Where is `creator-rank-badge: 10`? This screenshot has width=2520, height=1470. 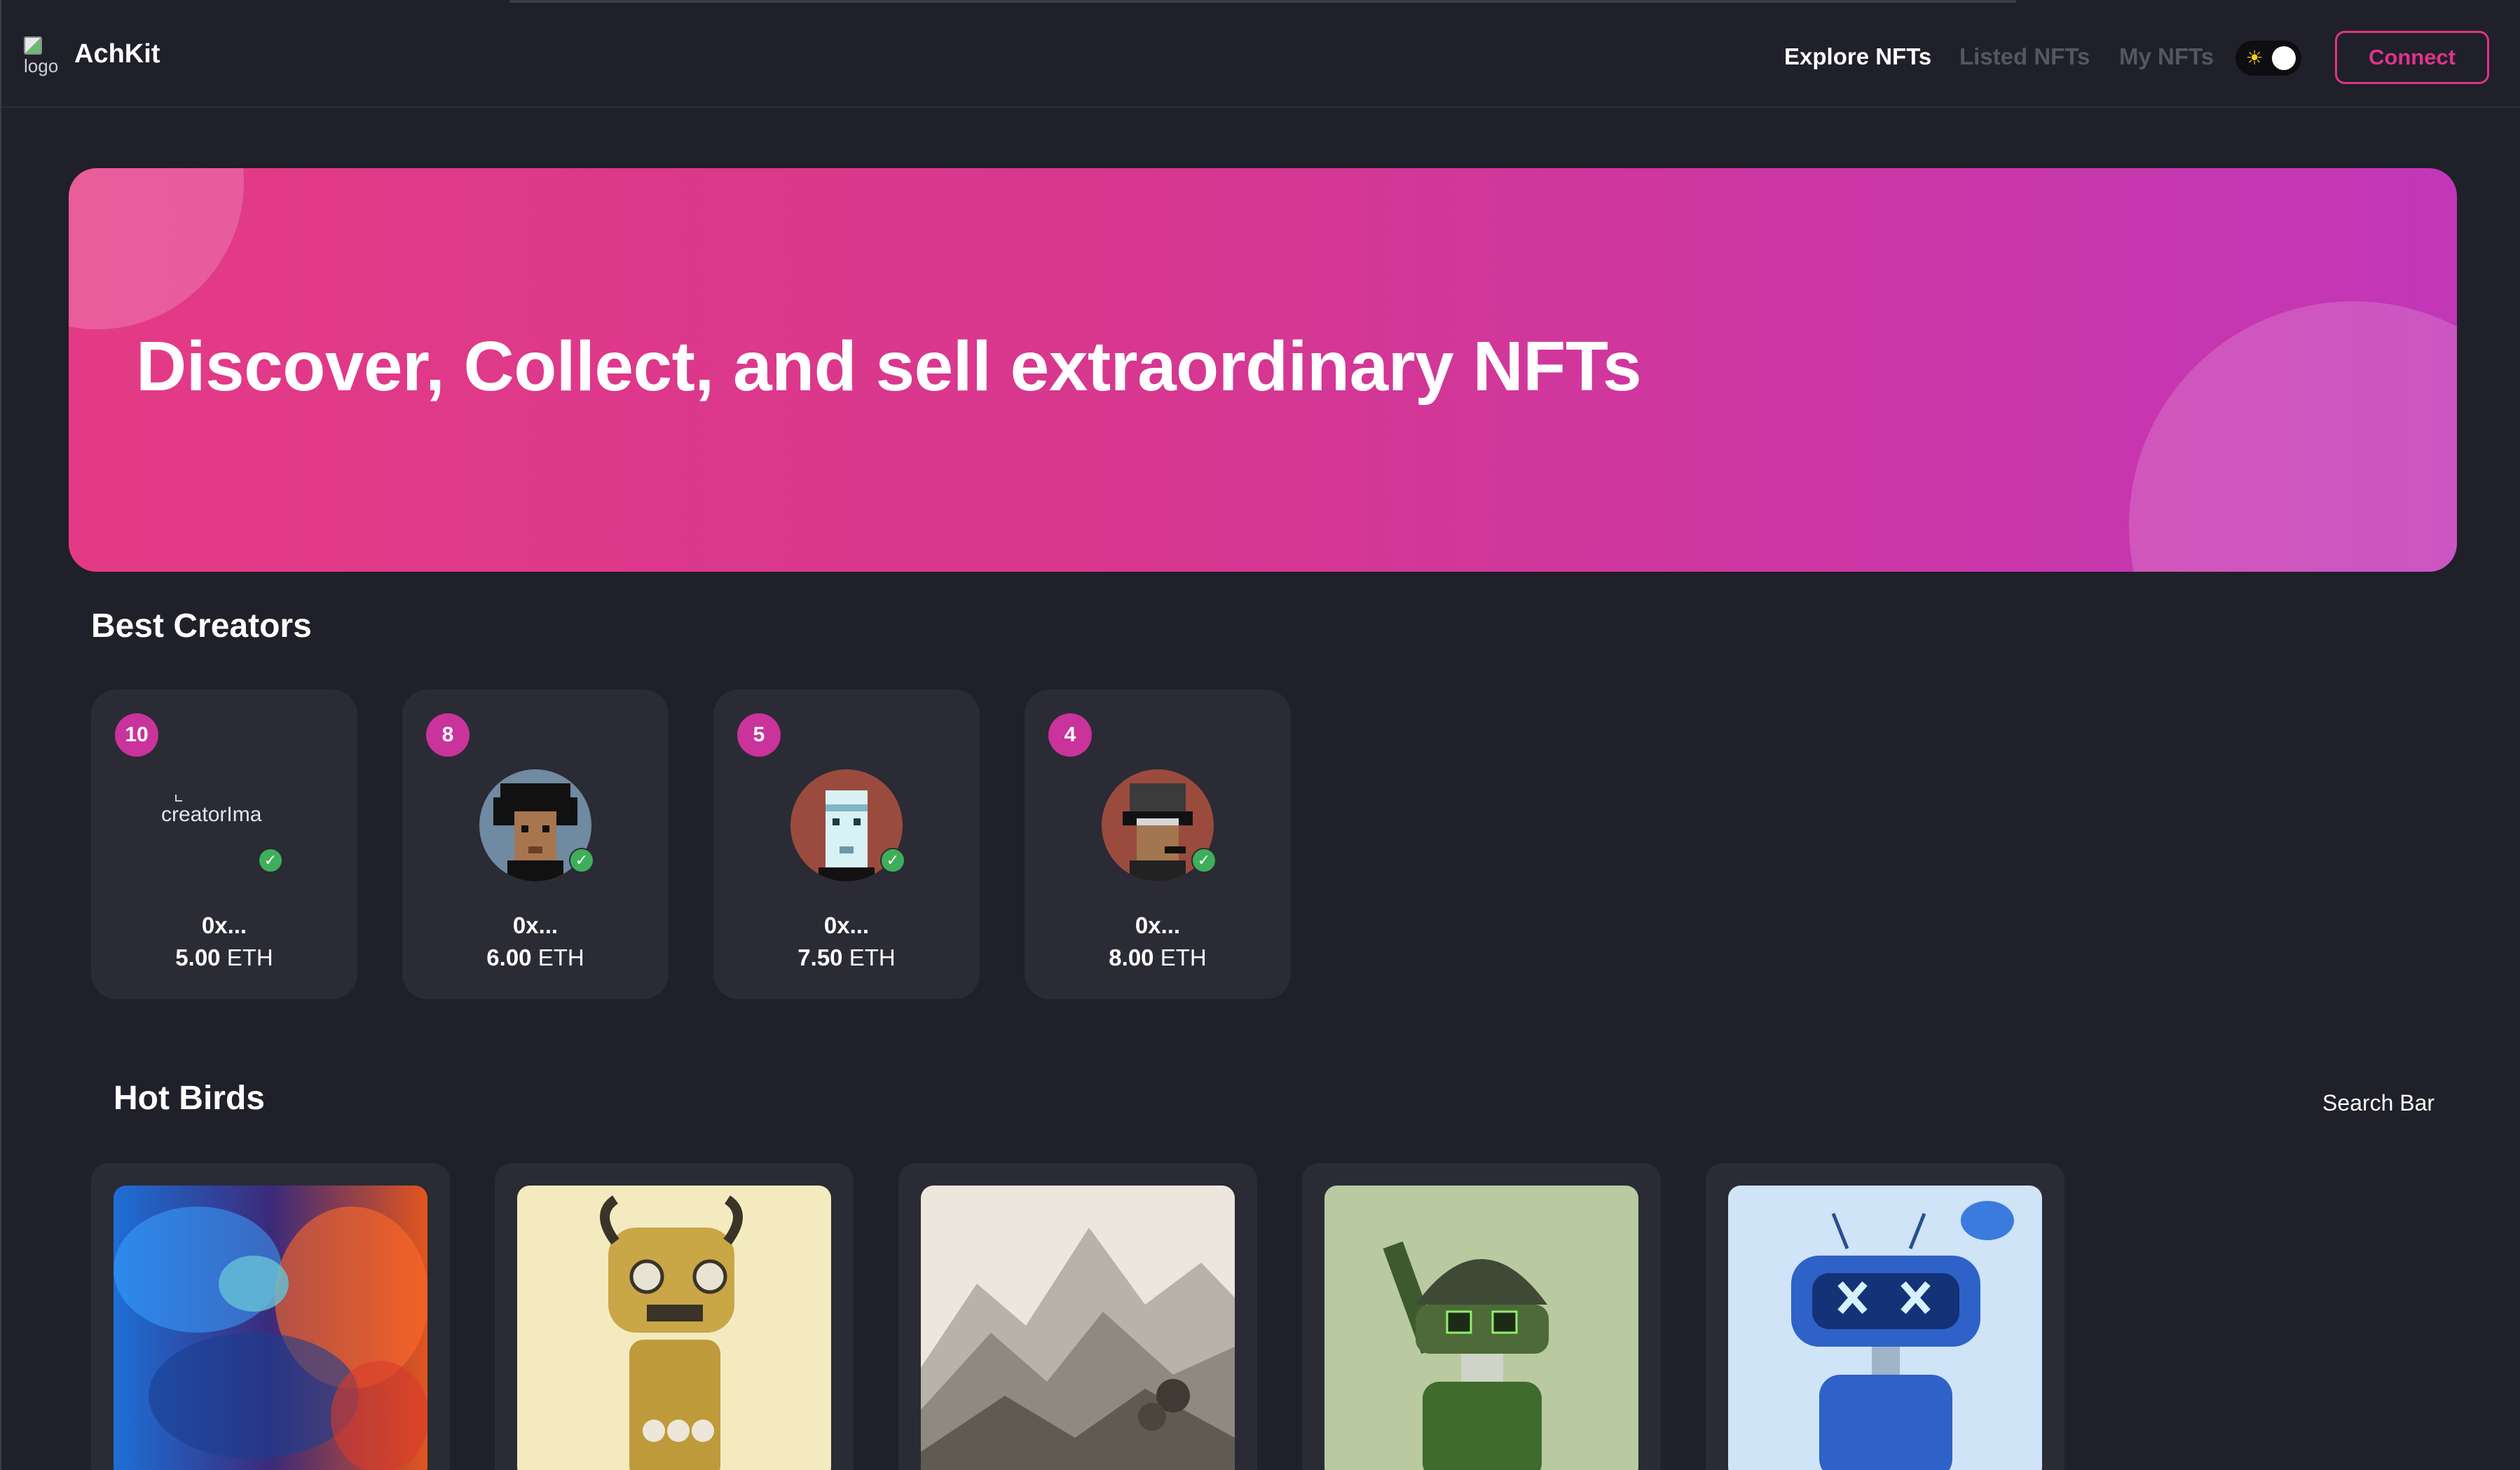 creator-rank-badge: 10 is located at coordinates (136, 735).